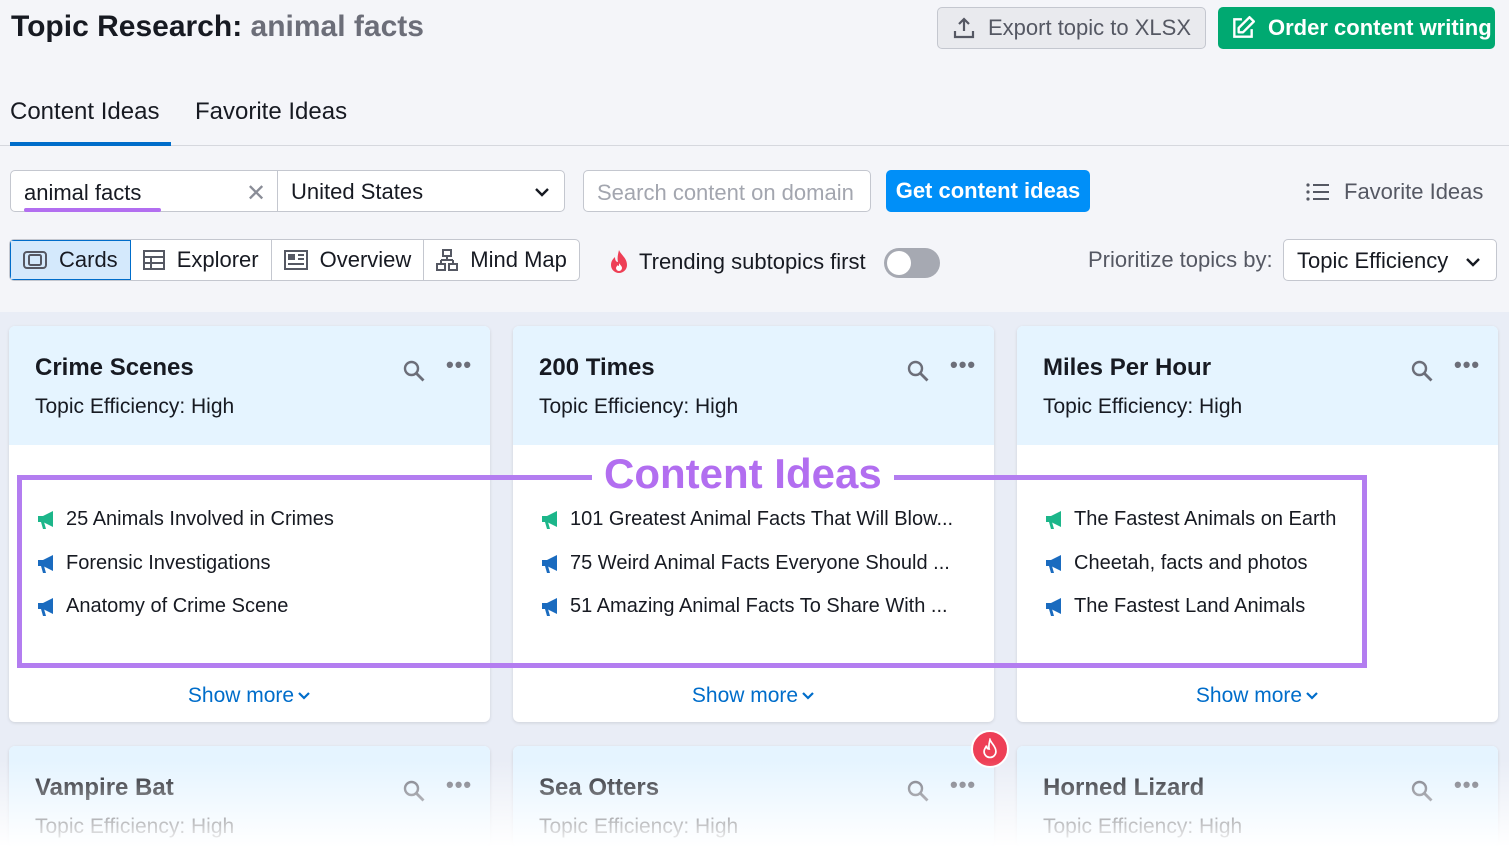 The width and height of the screenshot is (1509, 847). I want to click on clear-icon: ✕, so click(256, 193).